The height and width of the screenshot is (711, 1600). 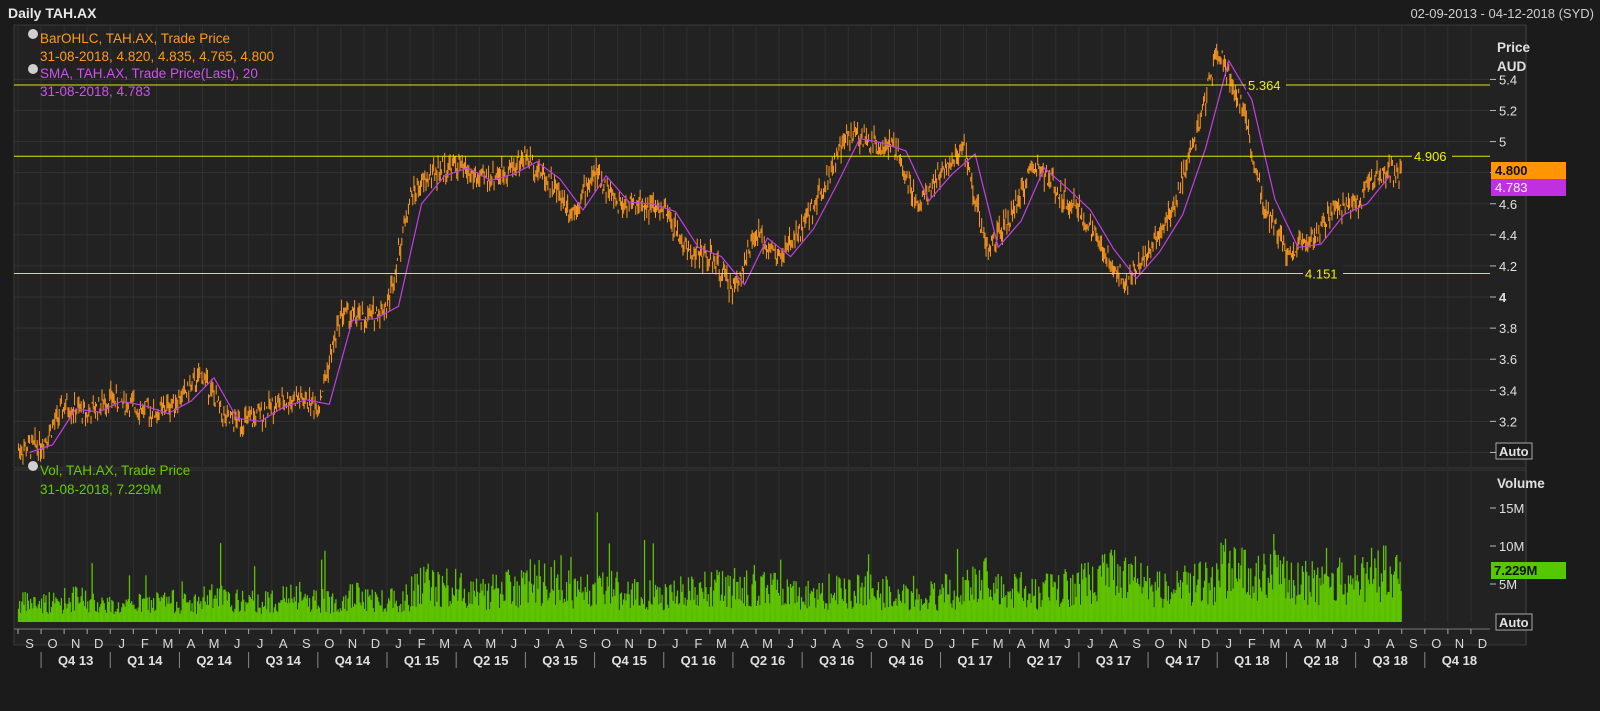 I want to click on quarter-label: Q3 15, so click(x=559, y=660).